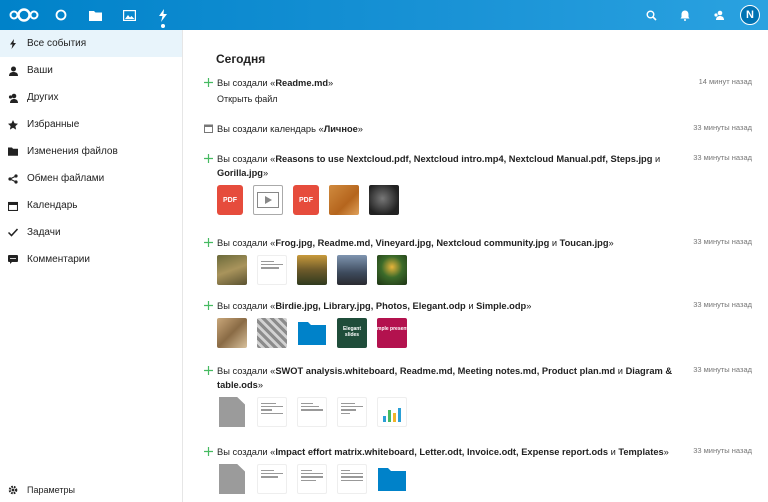 The width and height of the screenshot is (768, 502). Describe the element at coordinates (91, 232) in the screenshot. I see `sidebar-item-tasks: Задачи` at that location.